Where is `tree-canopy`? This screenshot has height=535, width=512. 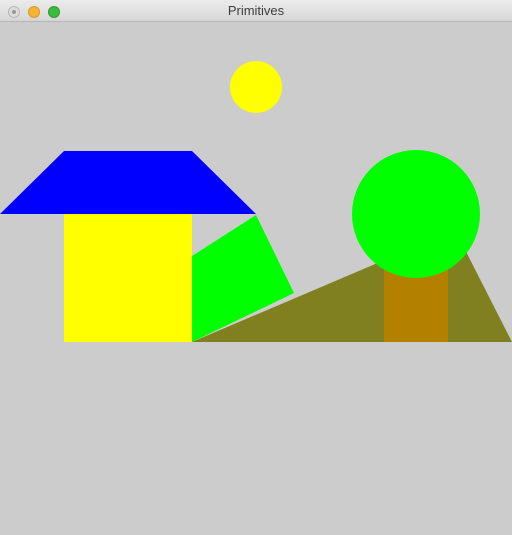
tree-canopy is located at coordinates (416, 214).